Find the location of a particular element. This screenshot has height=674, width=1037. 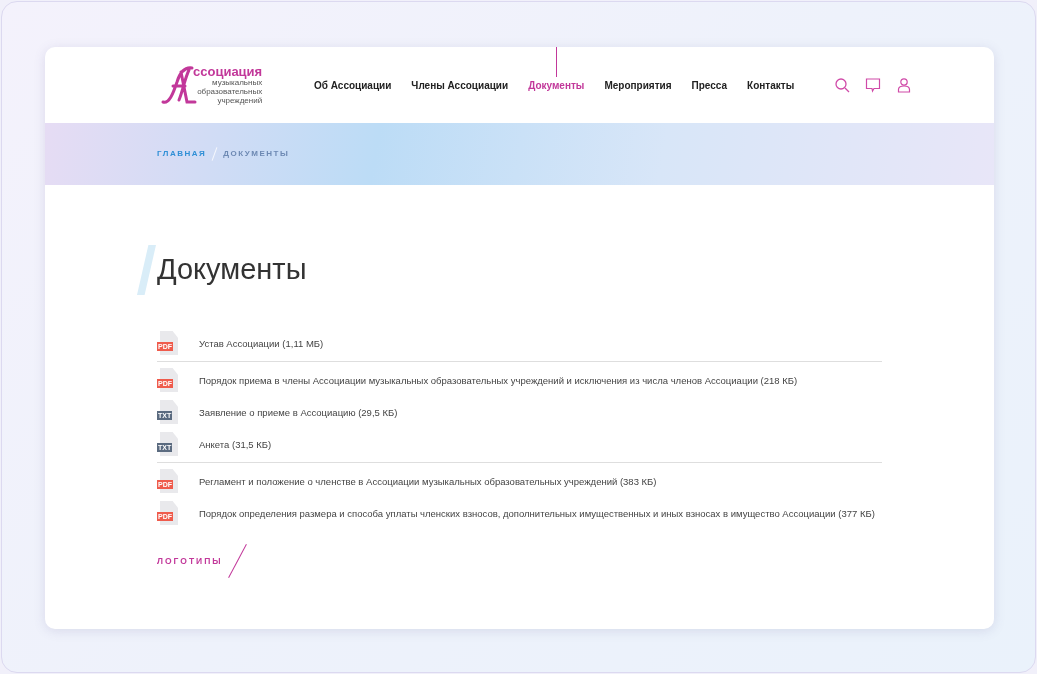

logo-subtitle: учреждений is located at coordinates (240, 100).